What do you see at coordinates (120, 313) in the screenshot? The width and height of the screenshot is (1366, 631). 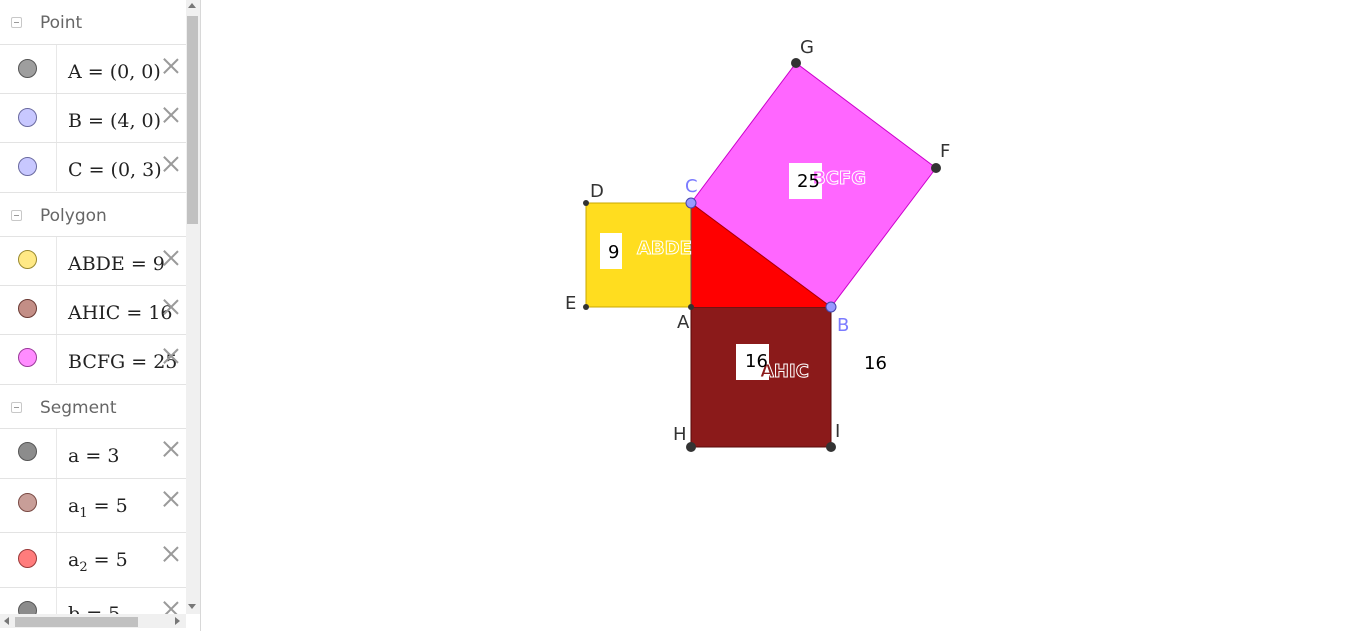 I see `algebra-expression: AHIC = 16` at bounding box center [120, 313].